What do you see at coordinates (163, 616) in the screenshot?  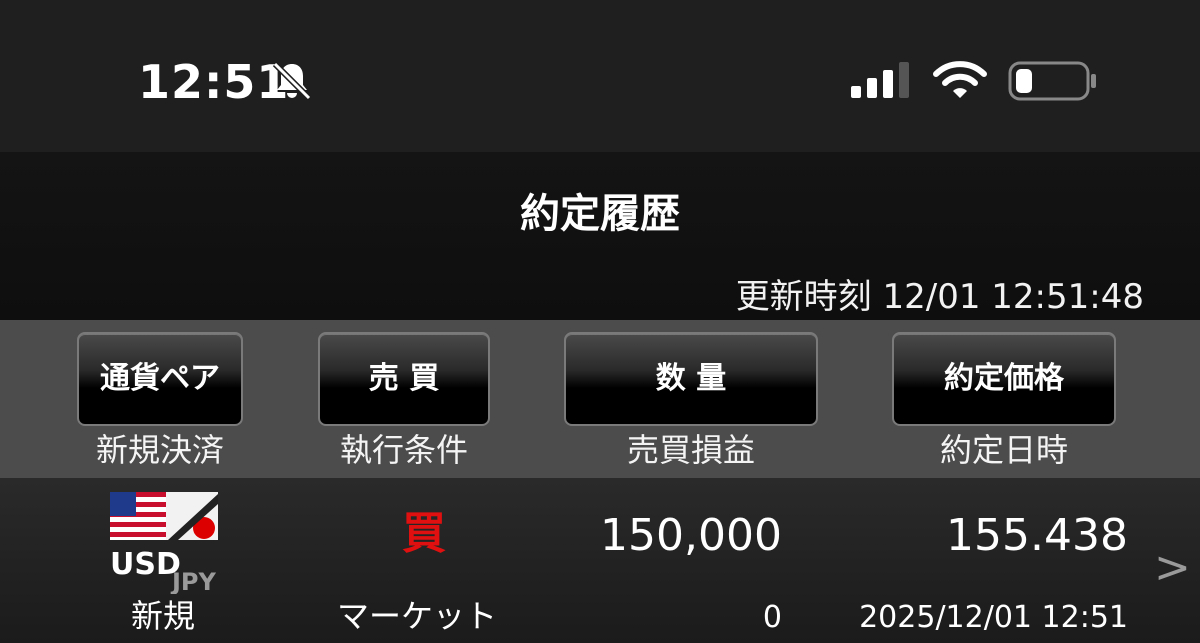 I see `trade-type: 新規` at bounding box center [163, 616].